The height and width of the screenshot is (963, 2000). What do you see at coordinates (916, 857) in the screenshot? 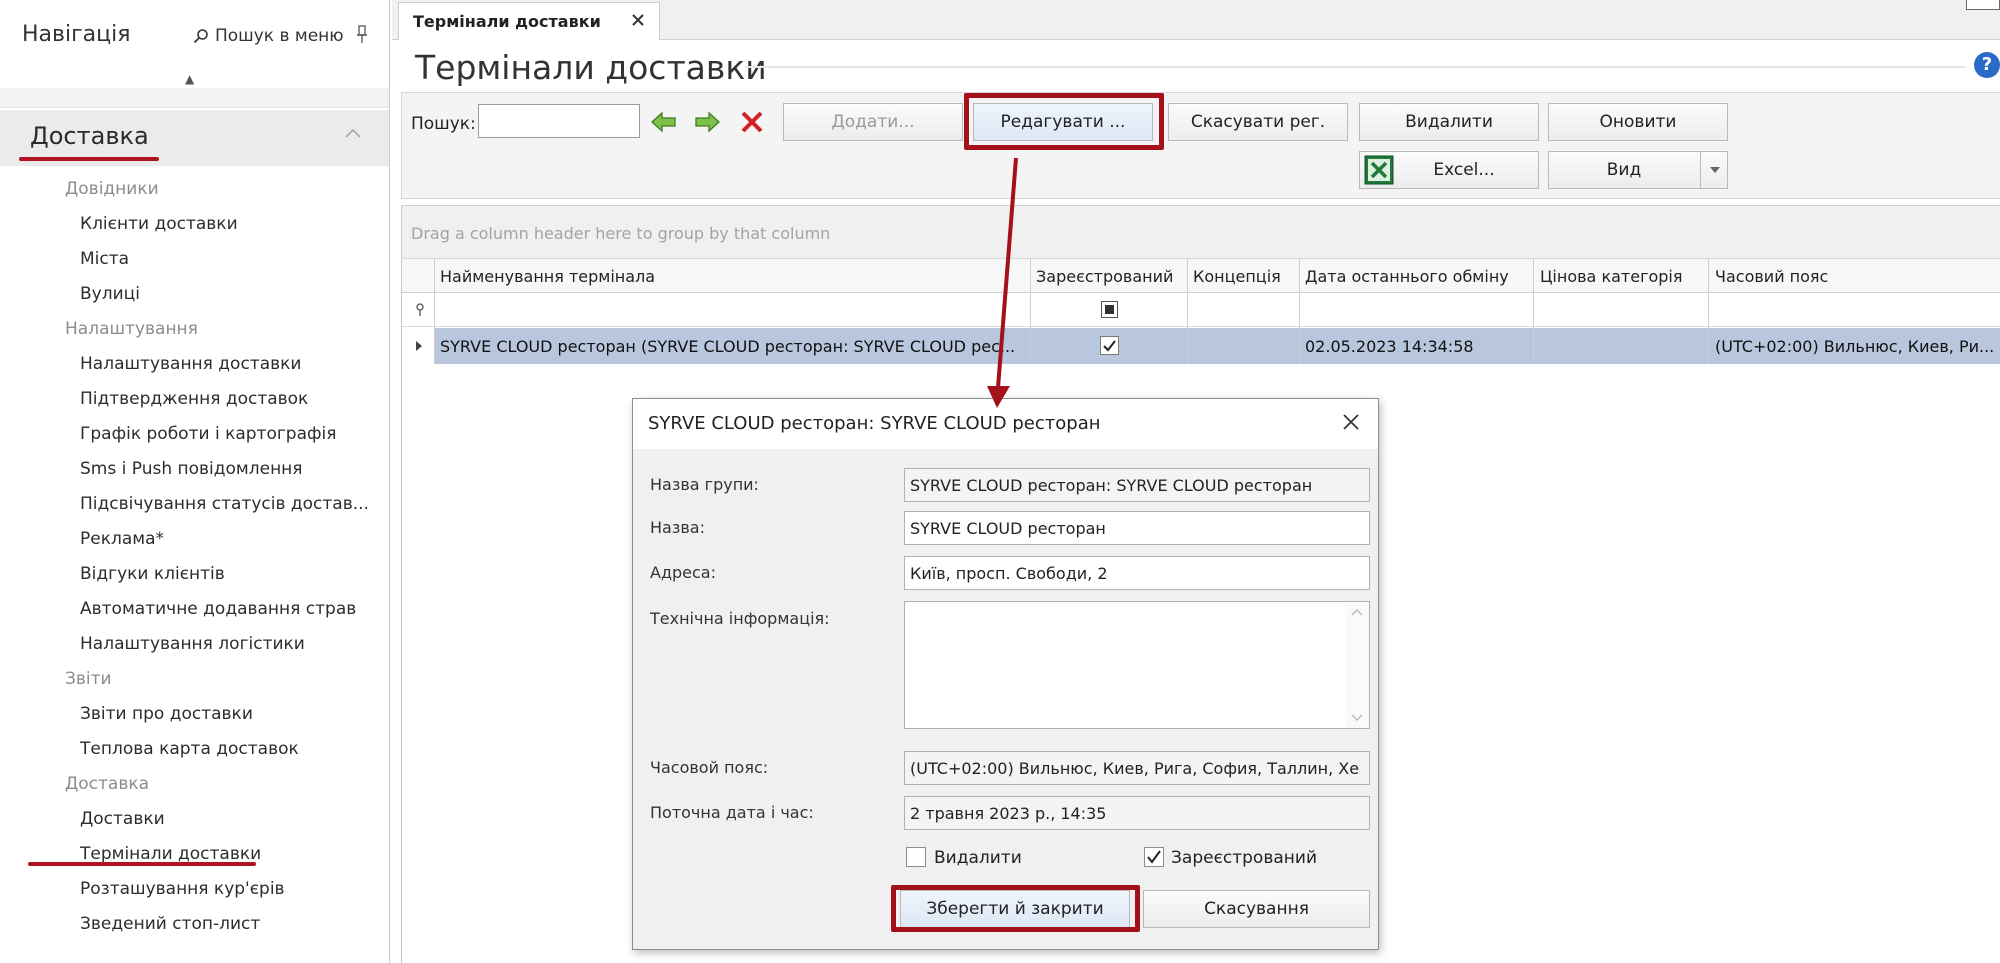
I see `delete-checkbox` at bounding box center [916, 857].